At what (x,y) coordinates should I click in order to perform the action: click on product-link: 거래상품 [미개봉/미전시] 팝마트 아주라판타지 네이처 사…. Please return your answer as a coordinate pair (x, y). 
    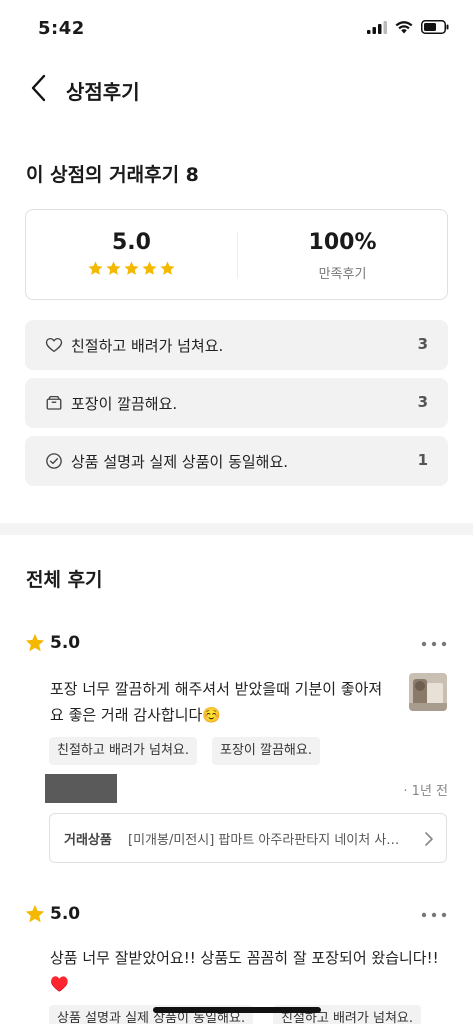
    Looking at the image, I should click on (248, 838).